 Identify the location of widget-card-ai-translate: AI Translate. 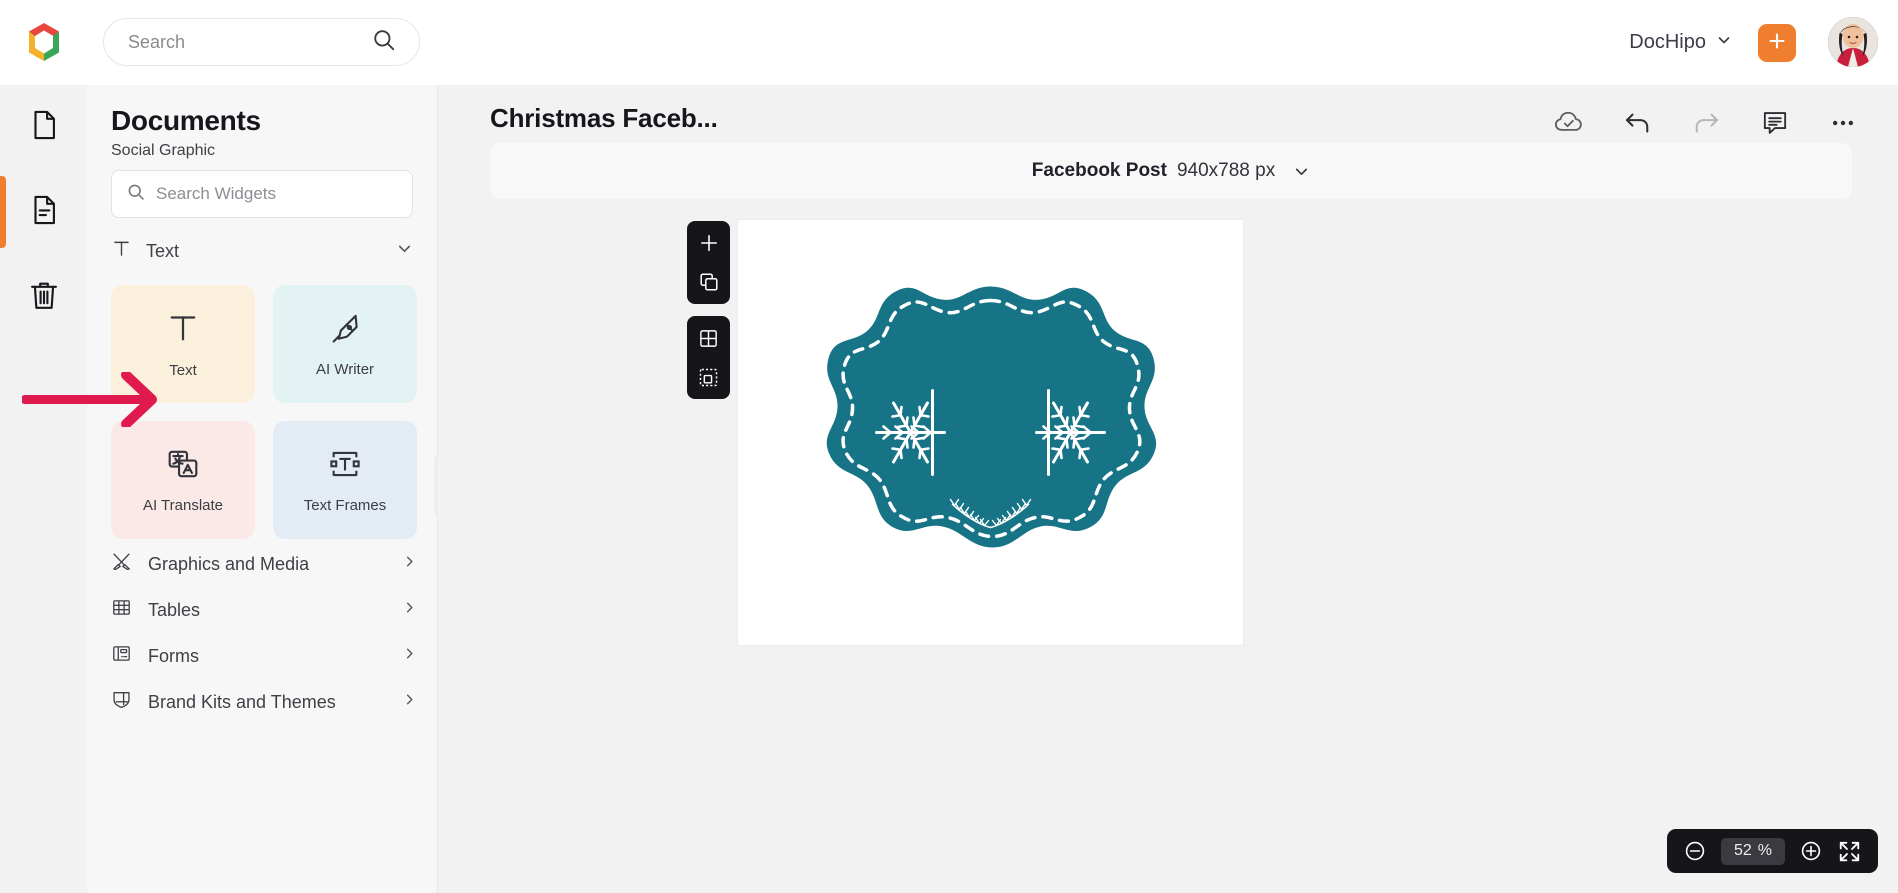
(183, 480).